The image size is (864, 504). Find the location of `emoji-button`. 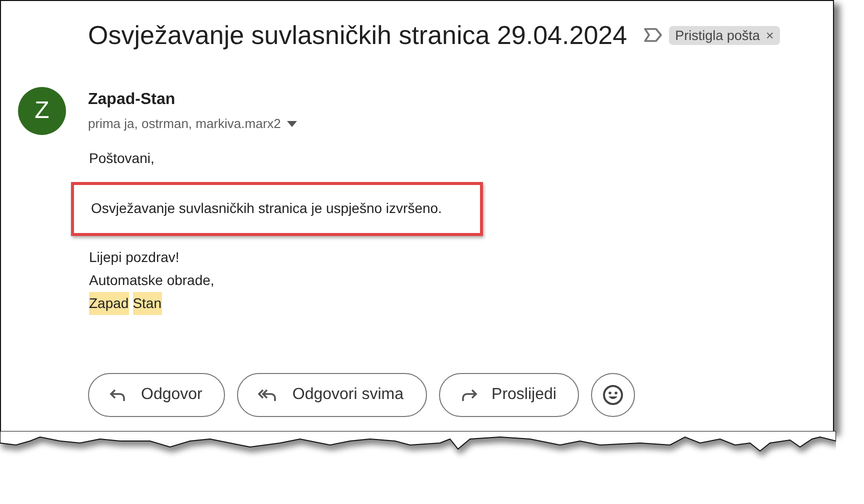

emoji-button is located at coordinates (613, 395).